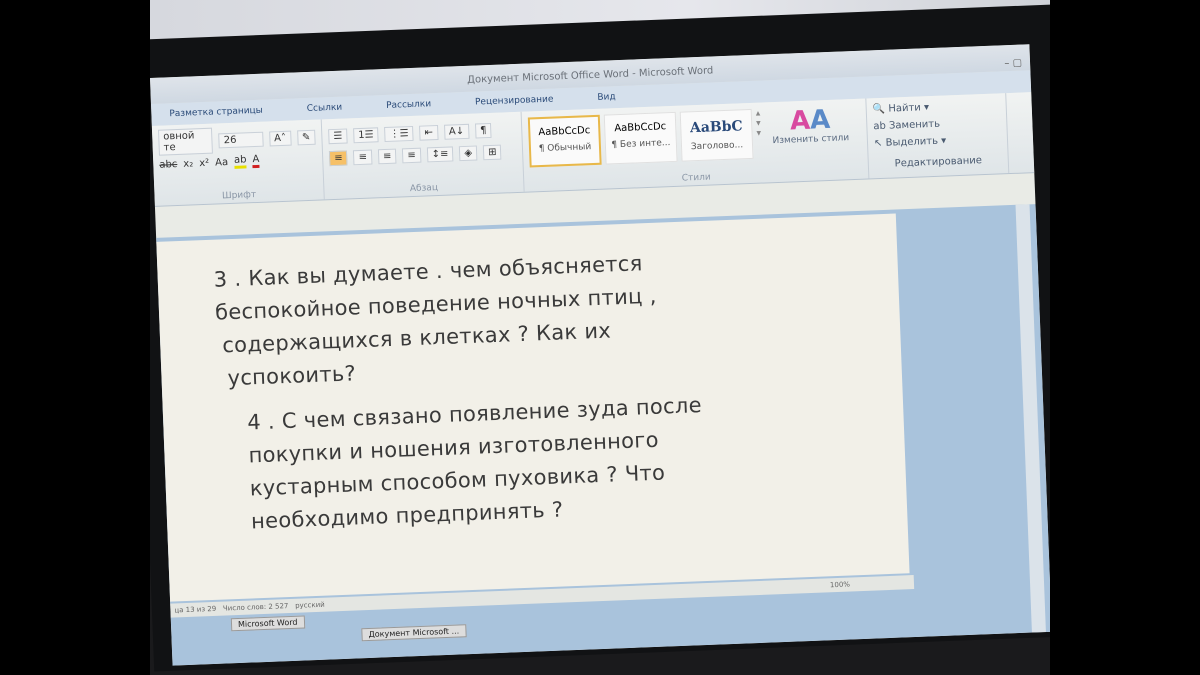 This screenshot has width=1200, height=675. Describe the element at coordinates (423, 155) in the screenshot. I see `paragraph-group: ☰ 1☰ ⋮☰ ⇤ A↓ ¶ ≡ ≡ ≡ ≡ ↕≡ ◈ ⊞ Абзац` at that location.